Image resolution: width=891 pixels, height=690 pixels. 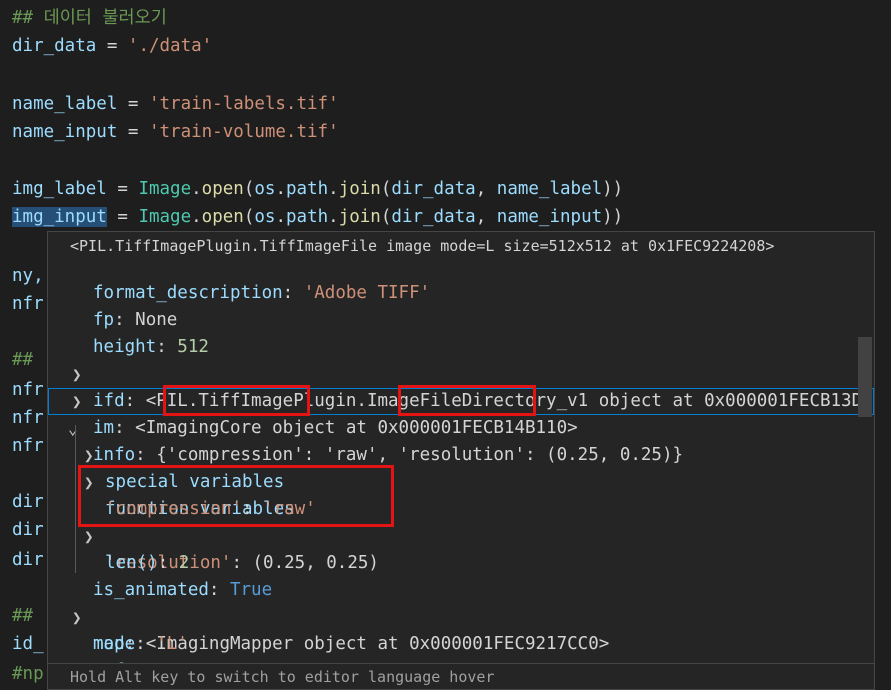 I want to click on tree-row-mode: mode: 'L', so click(x=461, y=629).